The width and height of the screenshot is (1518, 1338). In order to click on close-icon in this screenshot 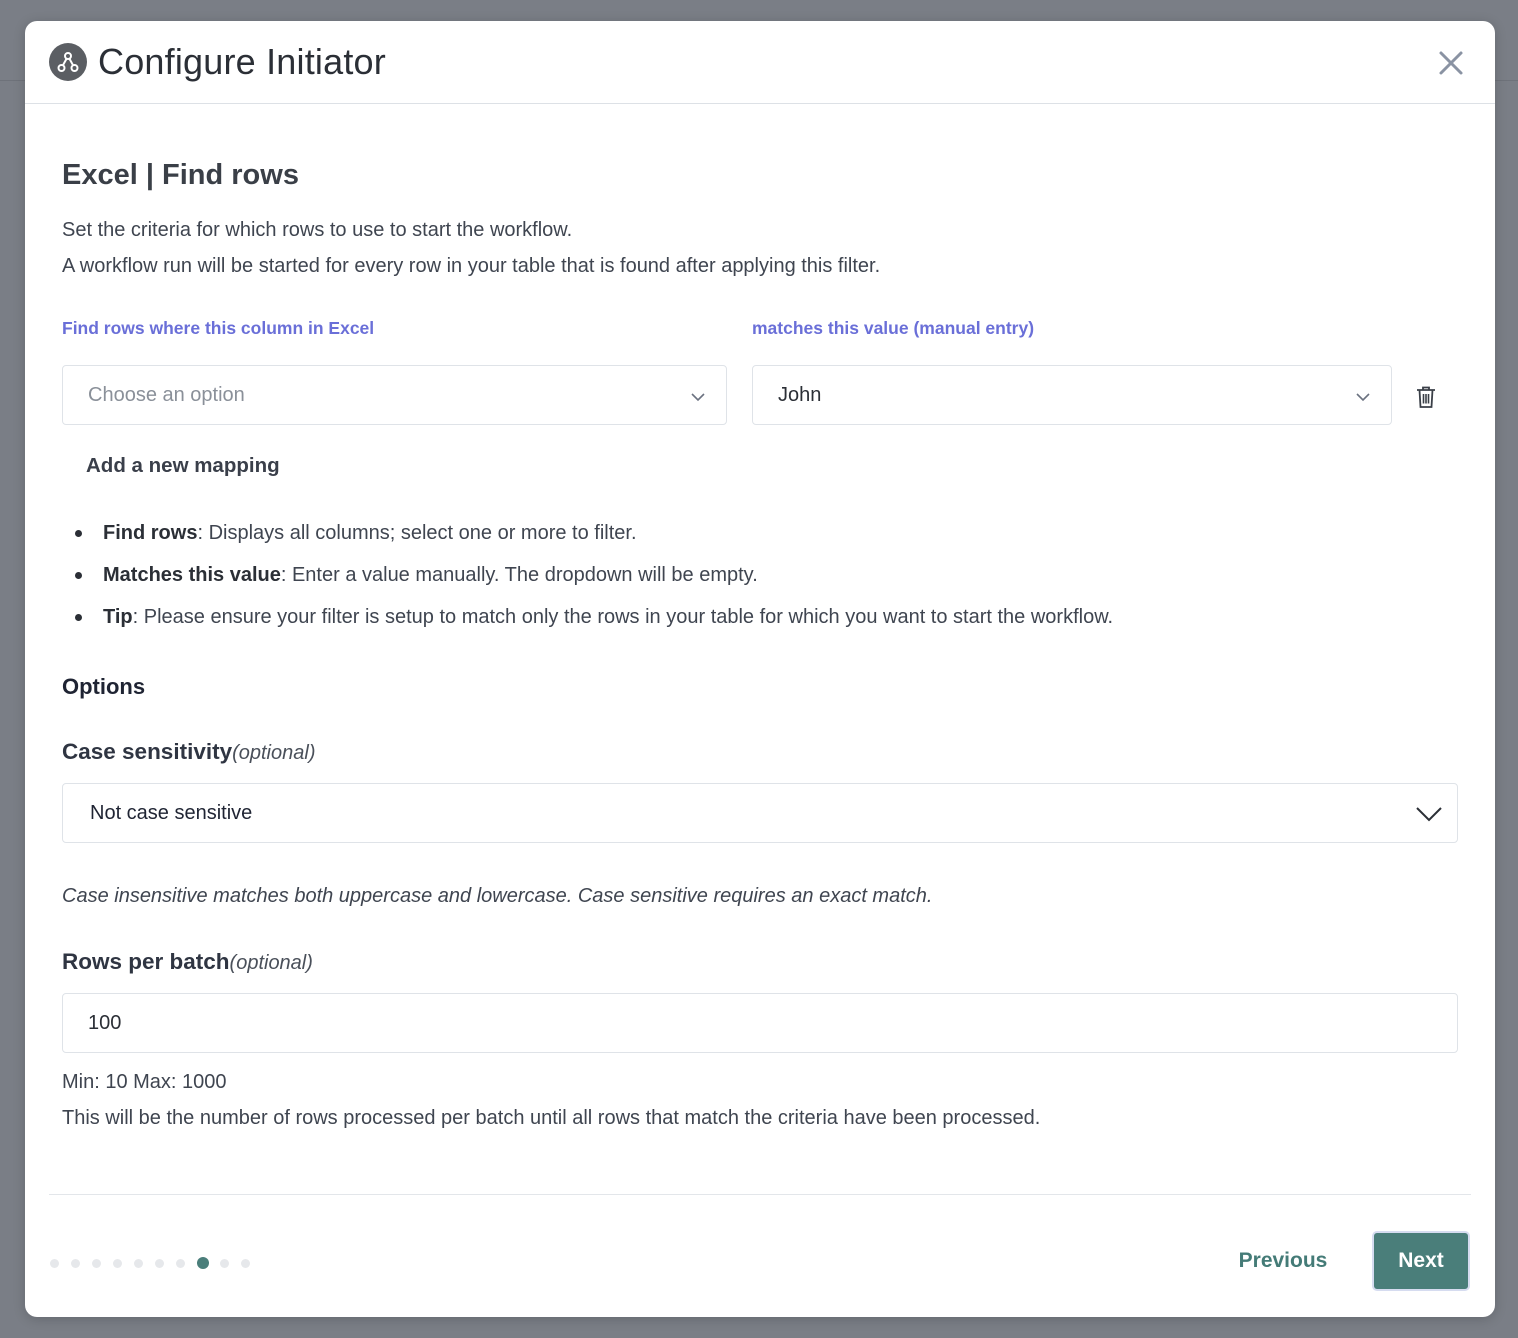, I will do `click(1451, 63)`.